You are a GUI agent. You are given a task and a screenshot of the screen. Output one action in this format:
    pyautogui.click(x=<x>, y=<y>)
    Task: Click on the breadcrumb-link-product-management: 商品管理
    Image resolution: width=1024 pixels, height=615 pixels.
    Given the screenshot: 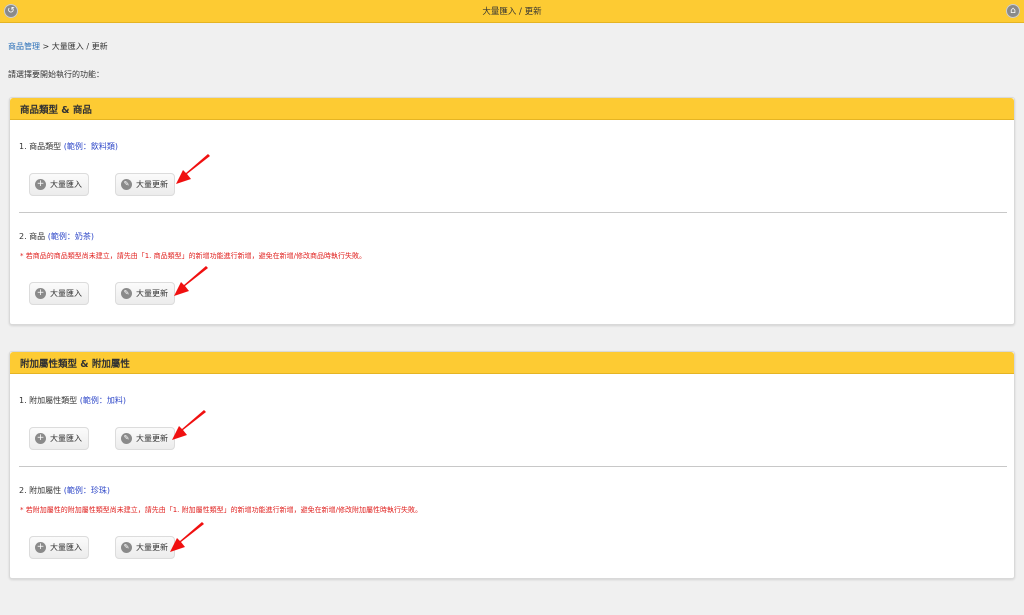 What is the action you would take?
    pyautogui.click(x=24, y=46)
    